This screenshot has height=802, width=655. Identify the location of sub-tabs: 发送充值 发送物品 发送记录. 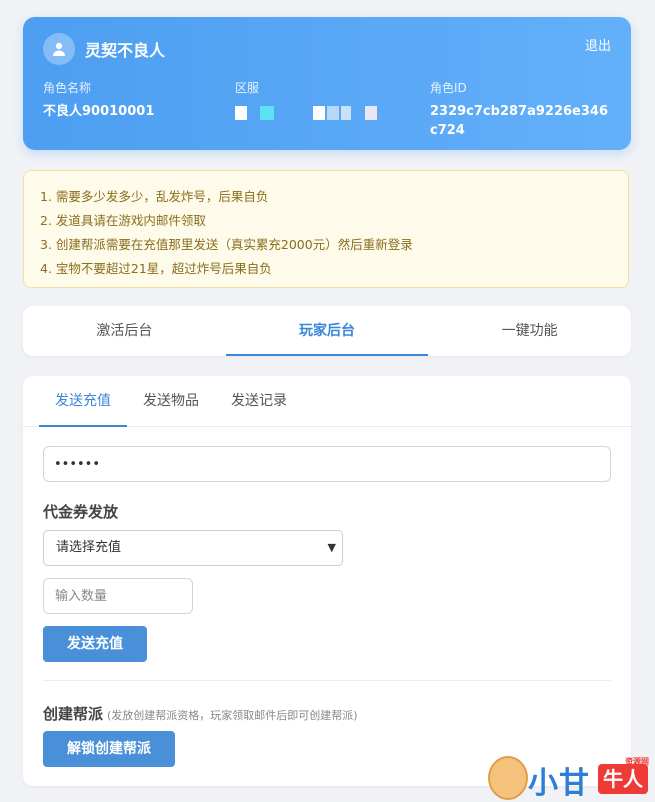
(327, 401).